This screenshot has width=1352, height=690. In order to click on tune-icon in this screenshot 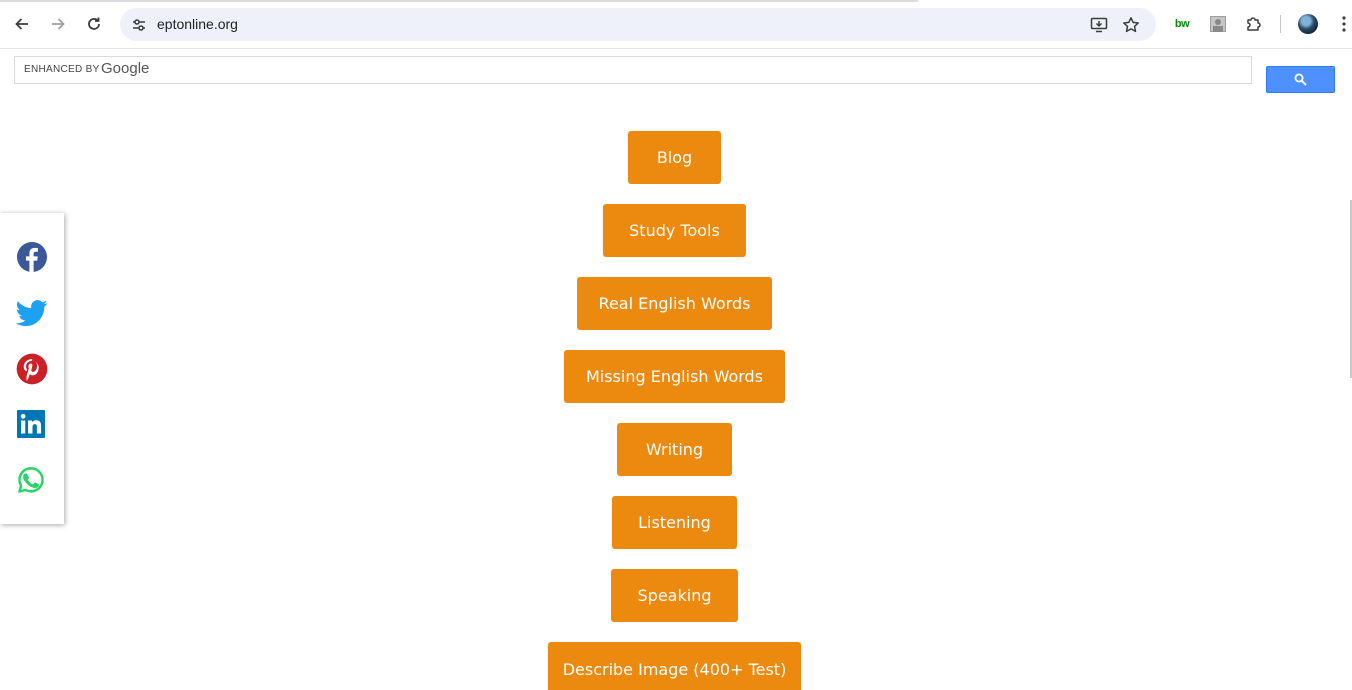, I will do `click(139, 25)`.